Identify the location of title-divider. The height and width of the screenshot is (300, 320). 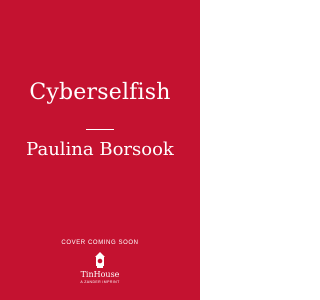
(100, 129).